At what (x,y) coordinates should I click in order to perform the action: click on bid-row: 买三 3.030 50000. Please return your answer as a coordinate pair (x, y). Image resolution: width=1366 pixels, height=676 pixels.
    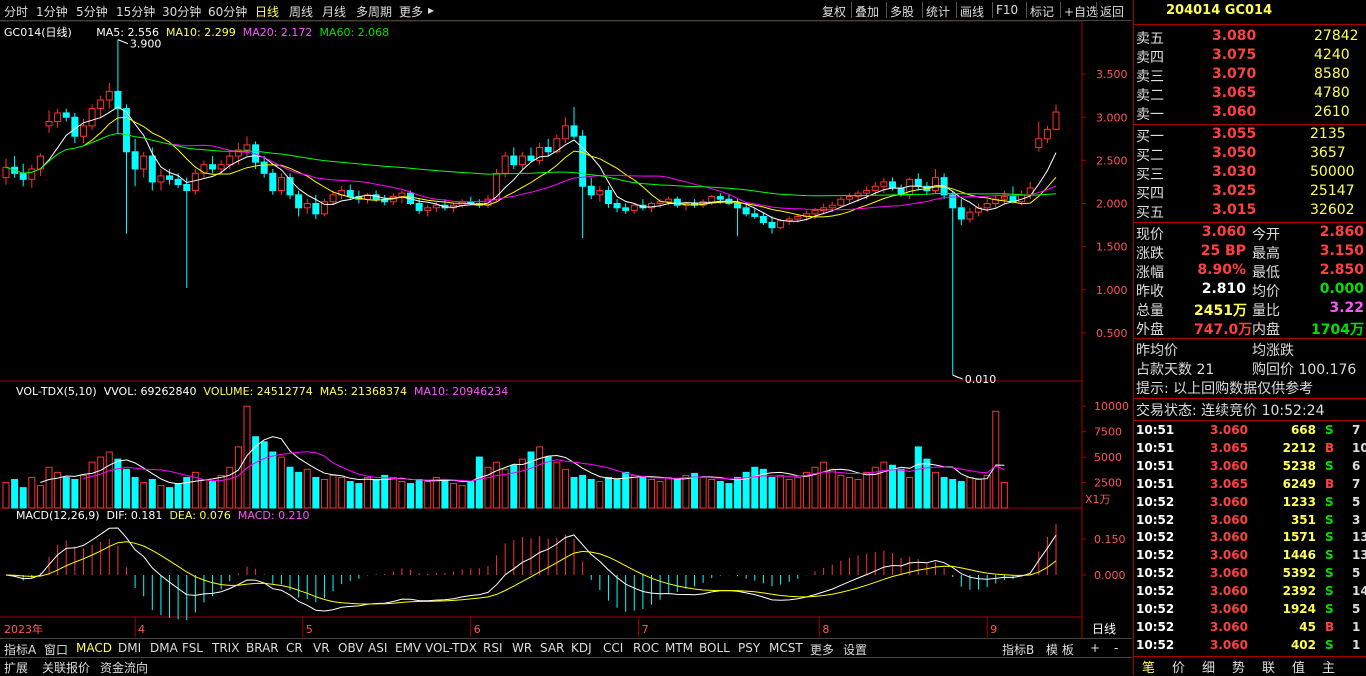
    Looking at the image, I should click on (1250, 173).